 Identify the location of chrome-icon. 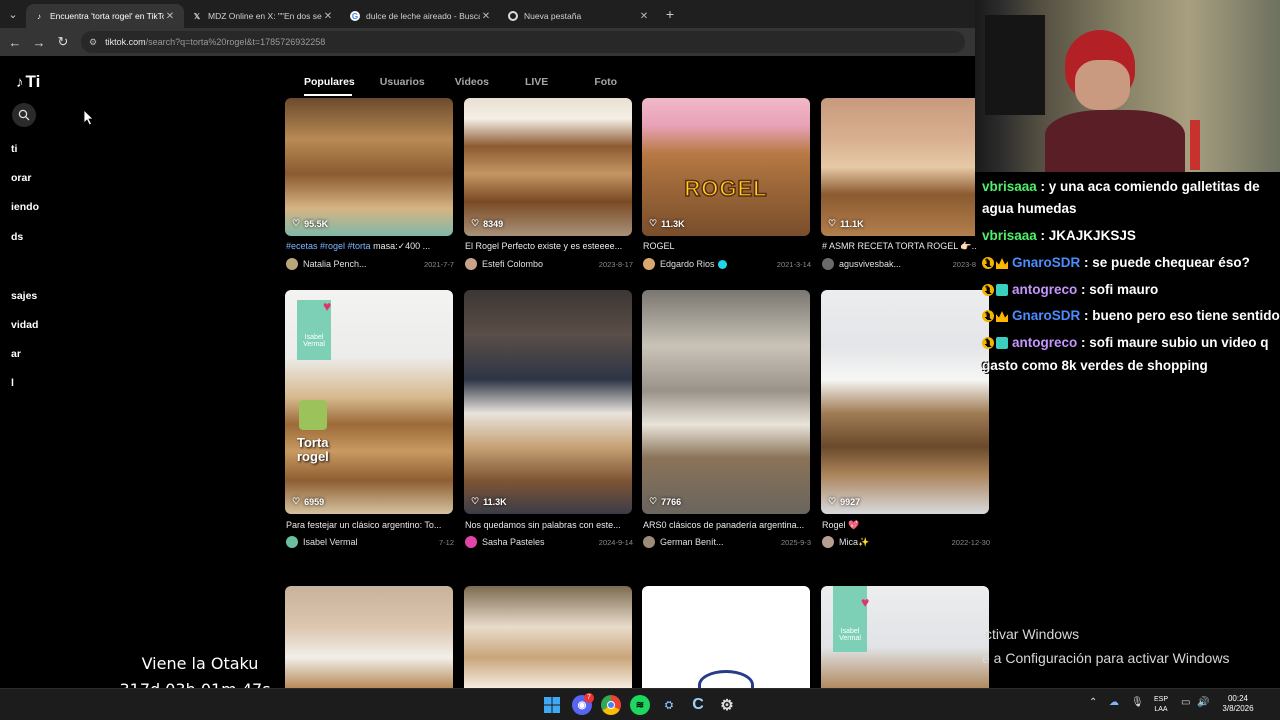
(611, 705).